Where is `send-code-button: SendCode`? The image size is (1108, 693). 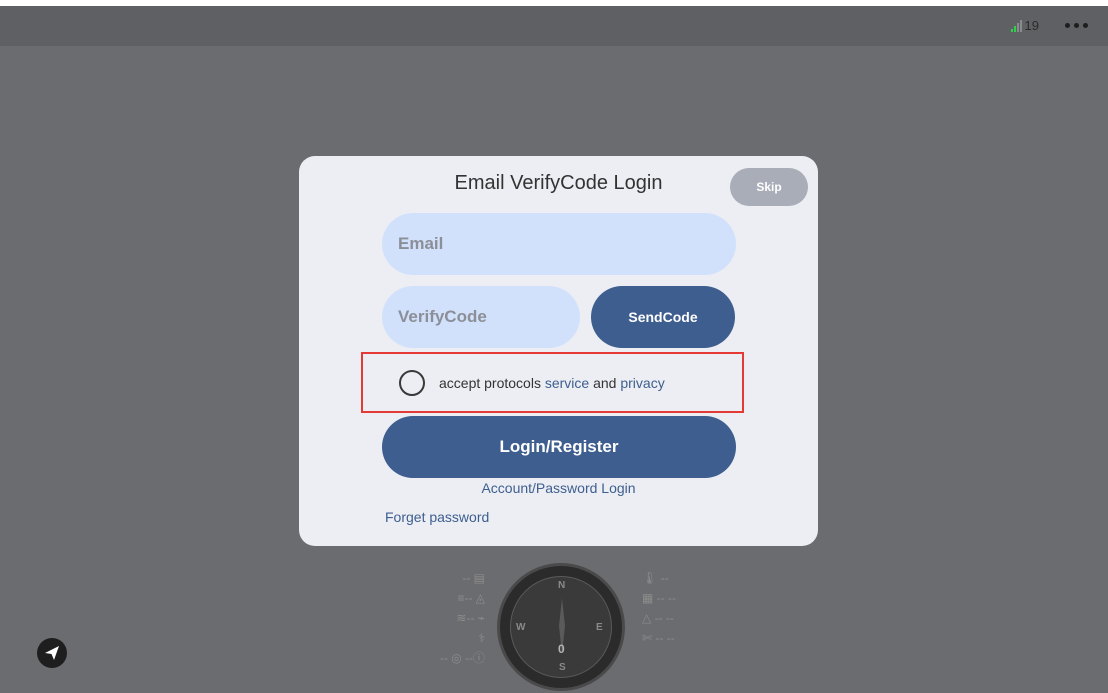 send-code-button: SendCode is located at coordinates (663, 317).